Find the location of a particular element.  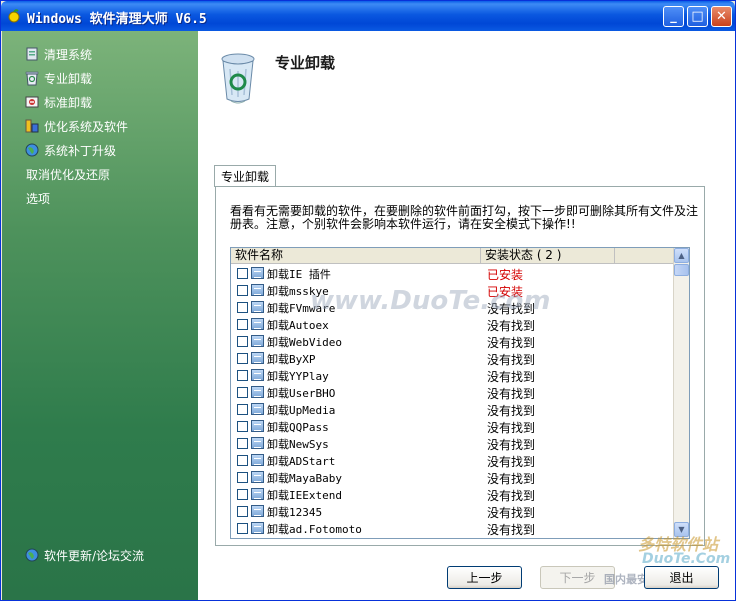

table-row: 卸载UserBHO 没有找到 is located at coordinates (453, 392).